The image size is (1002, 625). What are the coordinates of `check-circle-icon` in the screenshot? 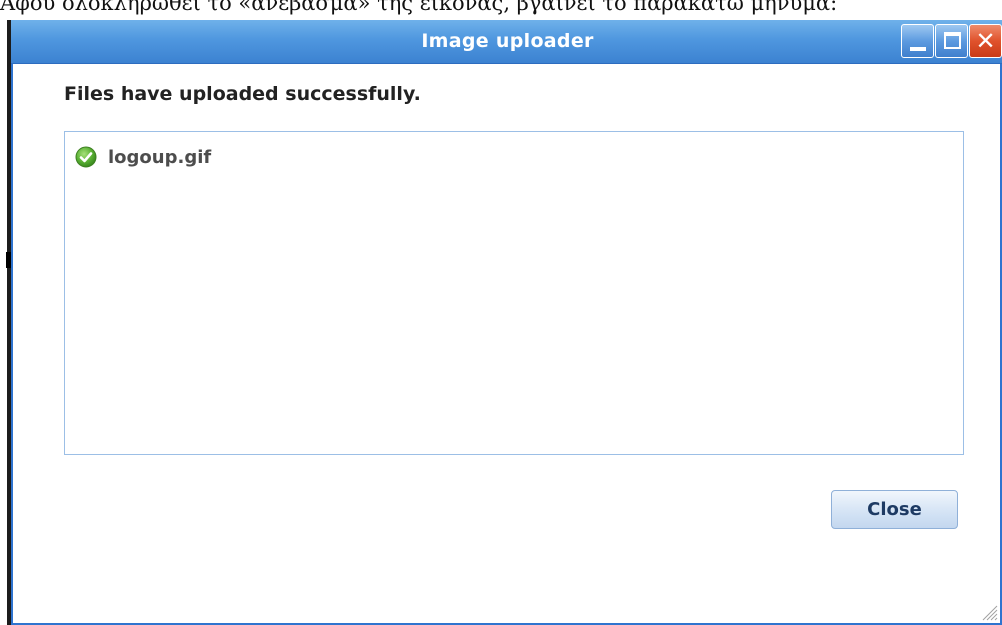 It's located at (86, 157).